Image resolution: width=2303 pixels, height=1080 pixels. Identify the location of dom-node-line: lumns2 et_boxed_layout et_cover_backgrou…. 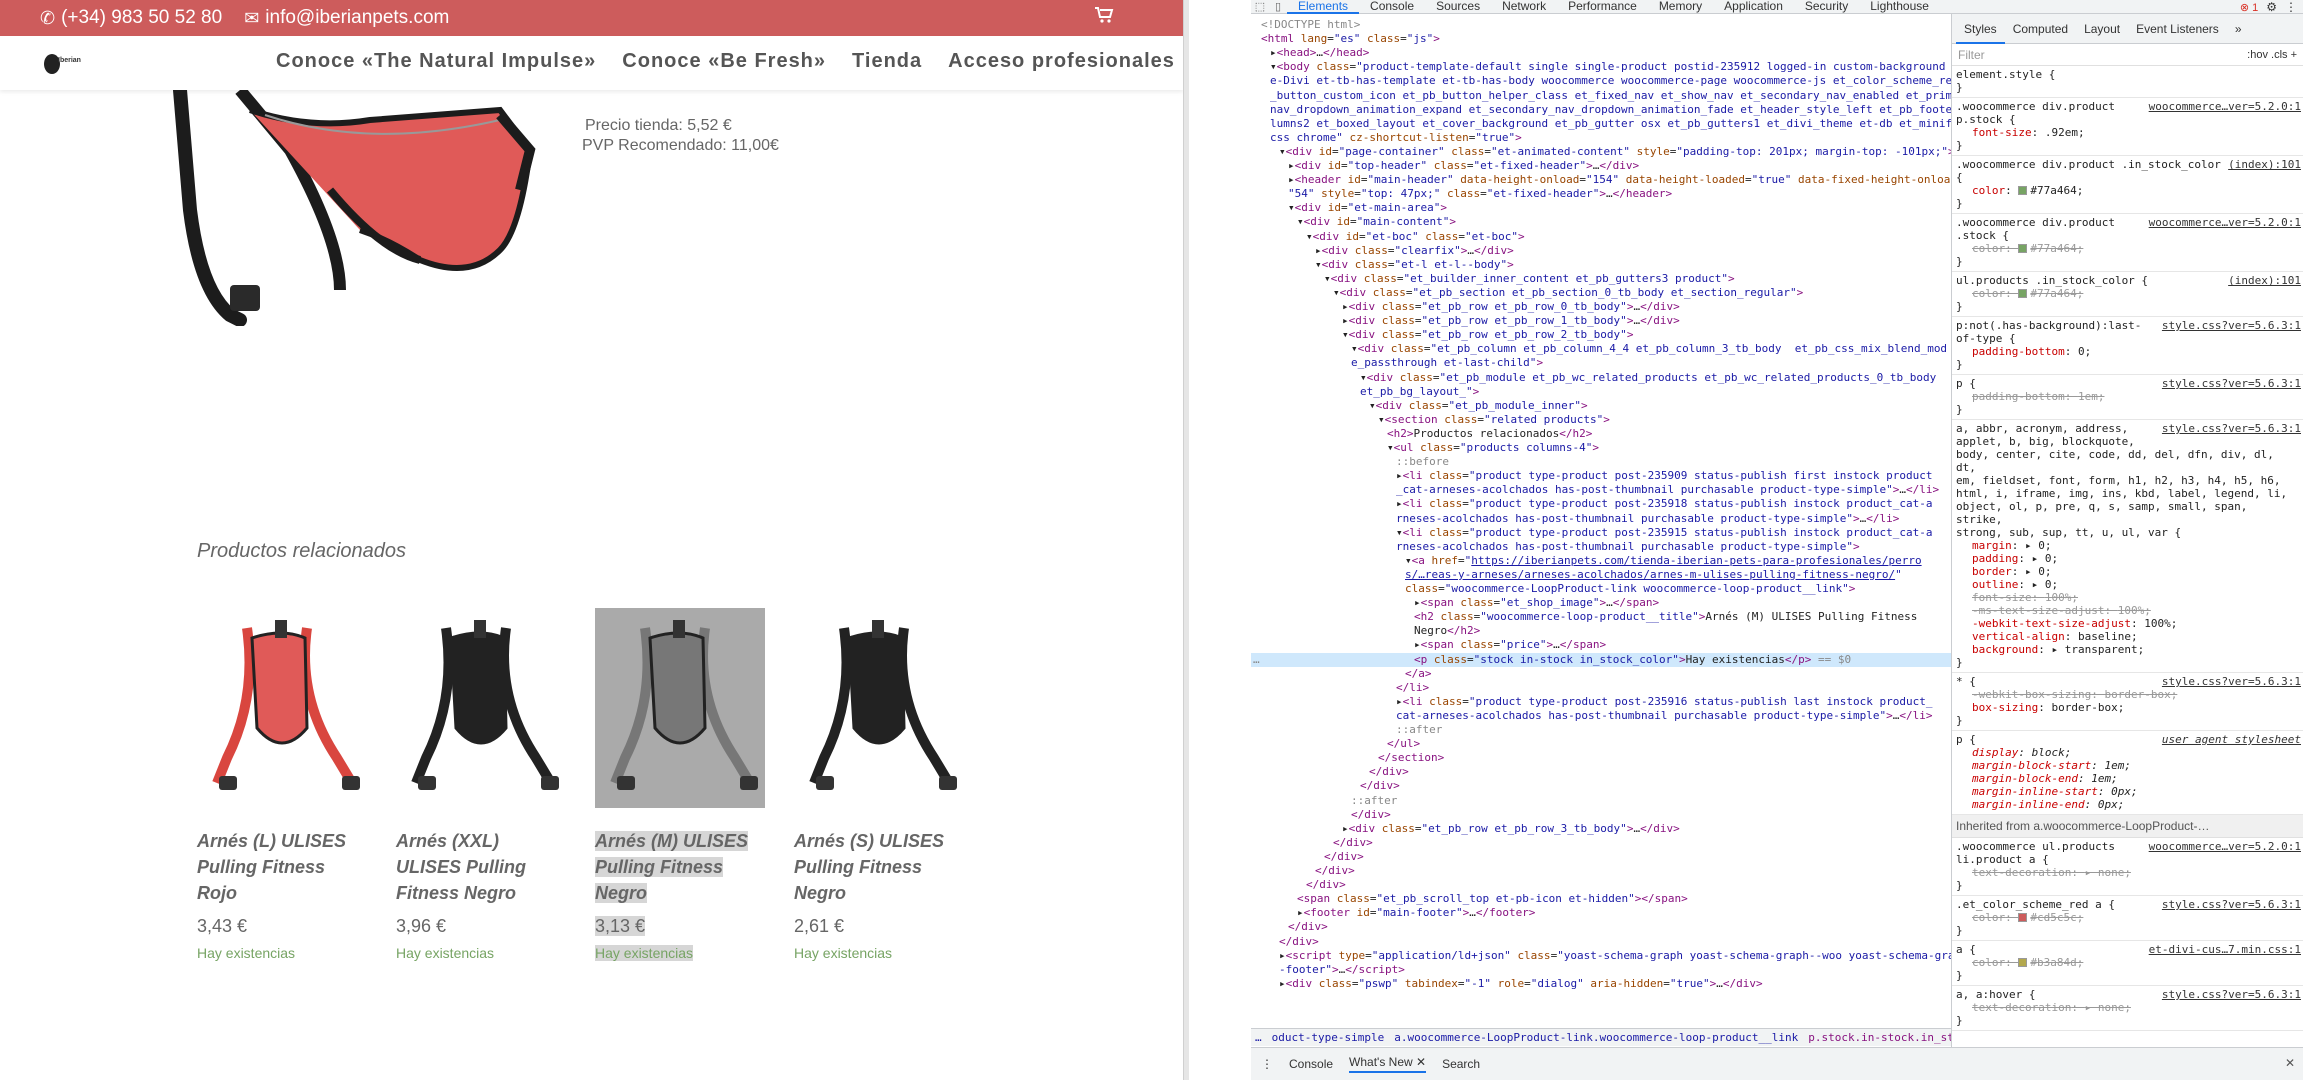
(1601, 124).